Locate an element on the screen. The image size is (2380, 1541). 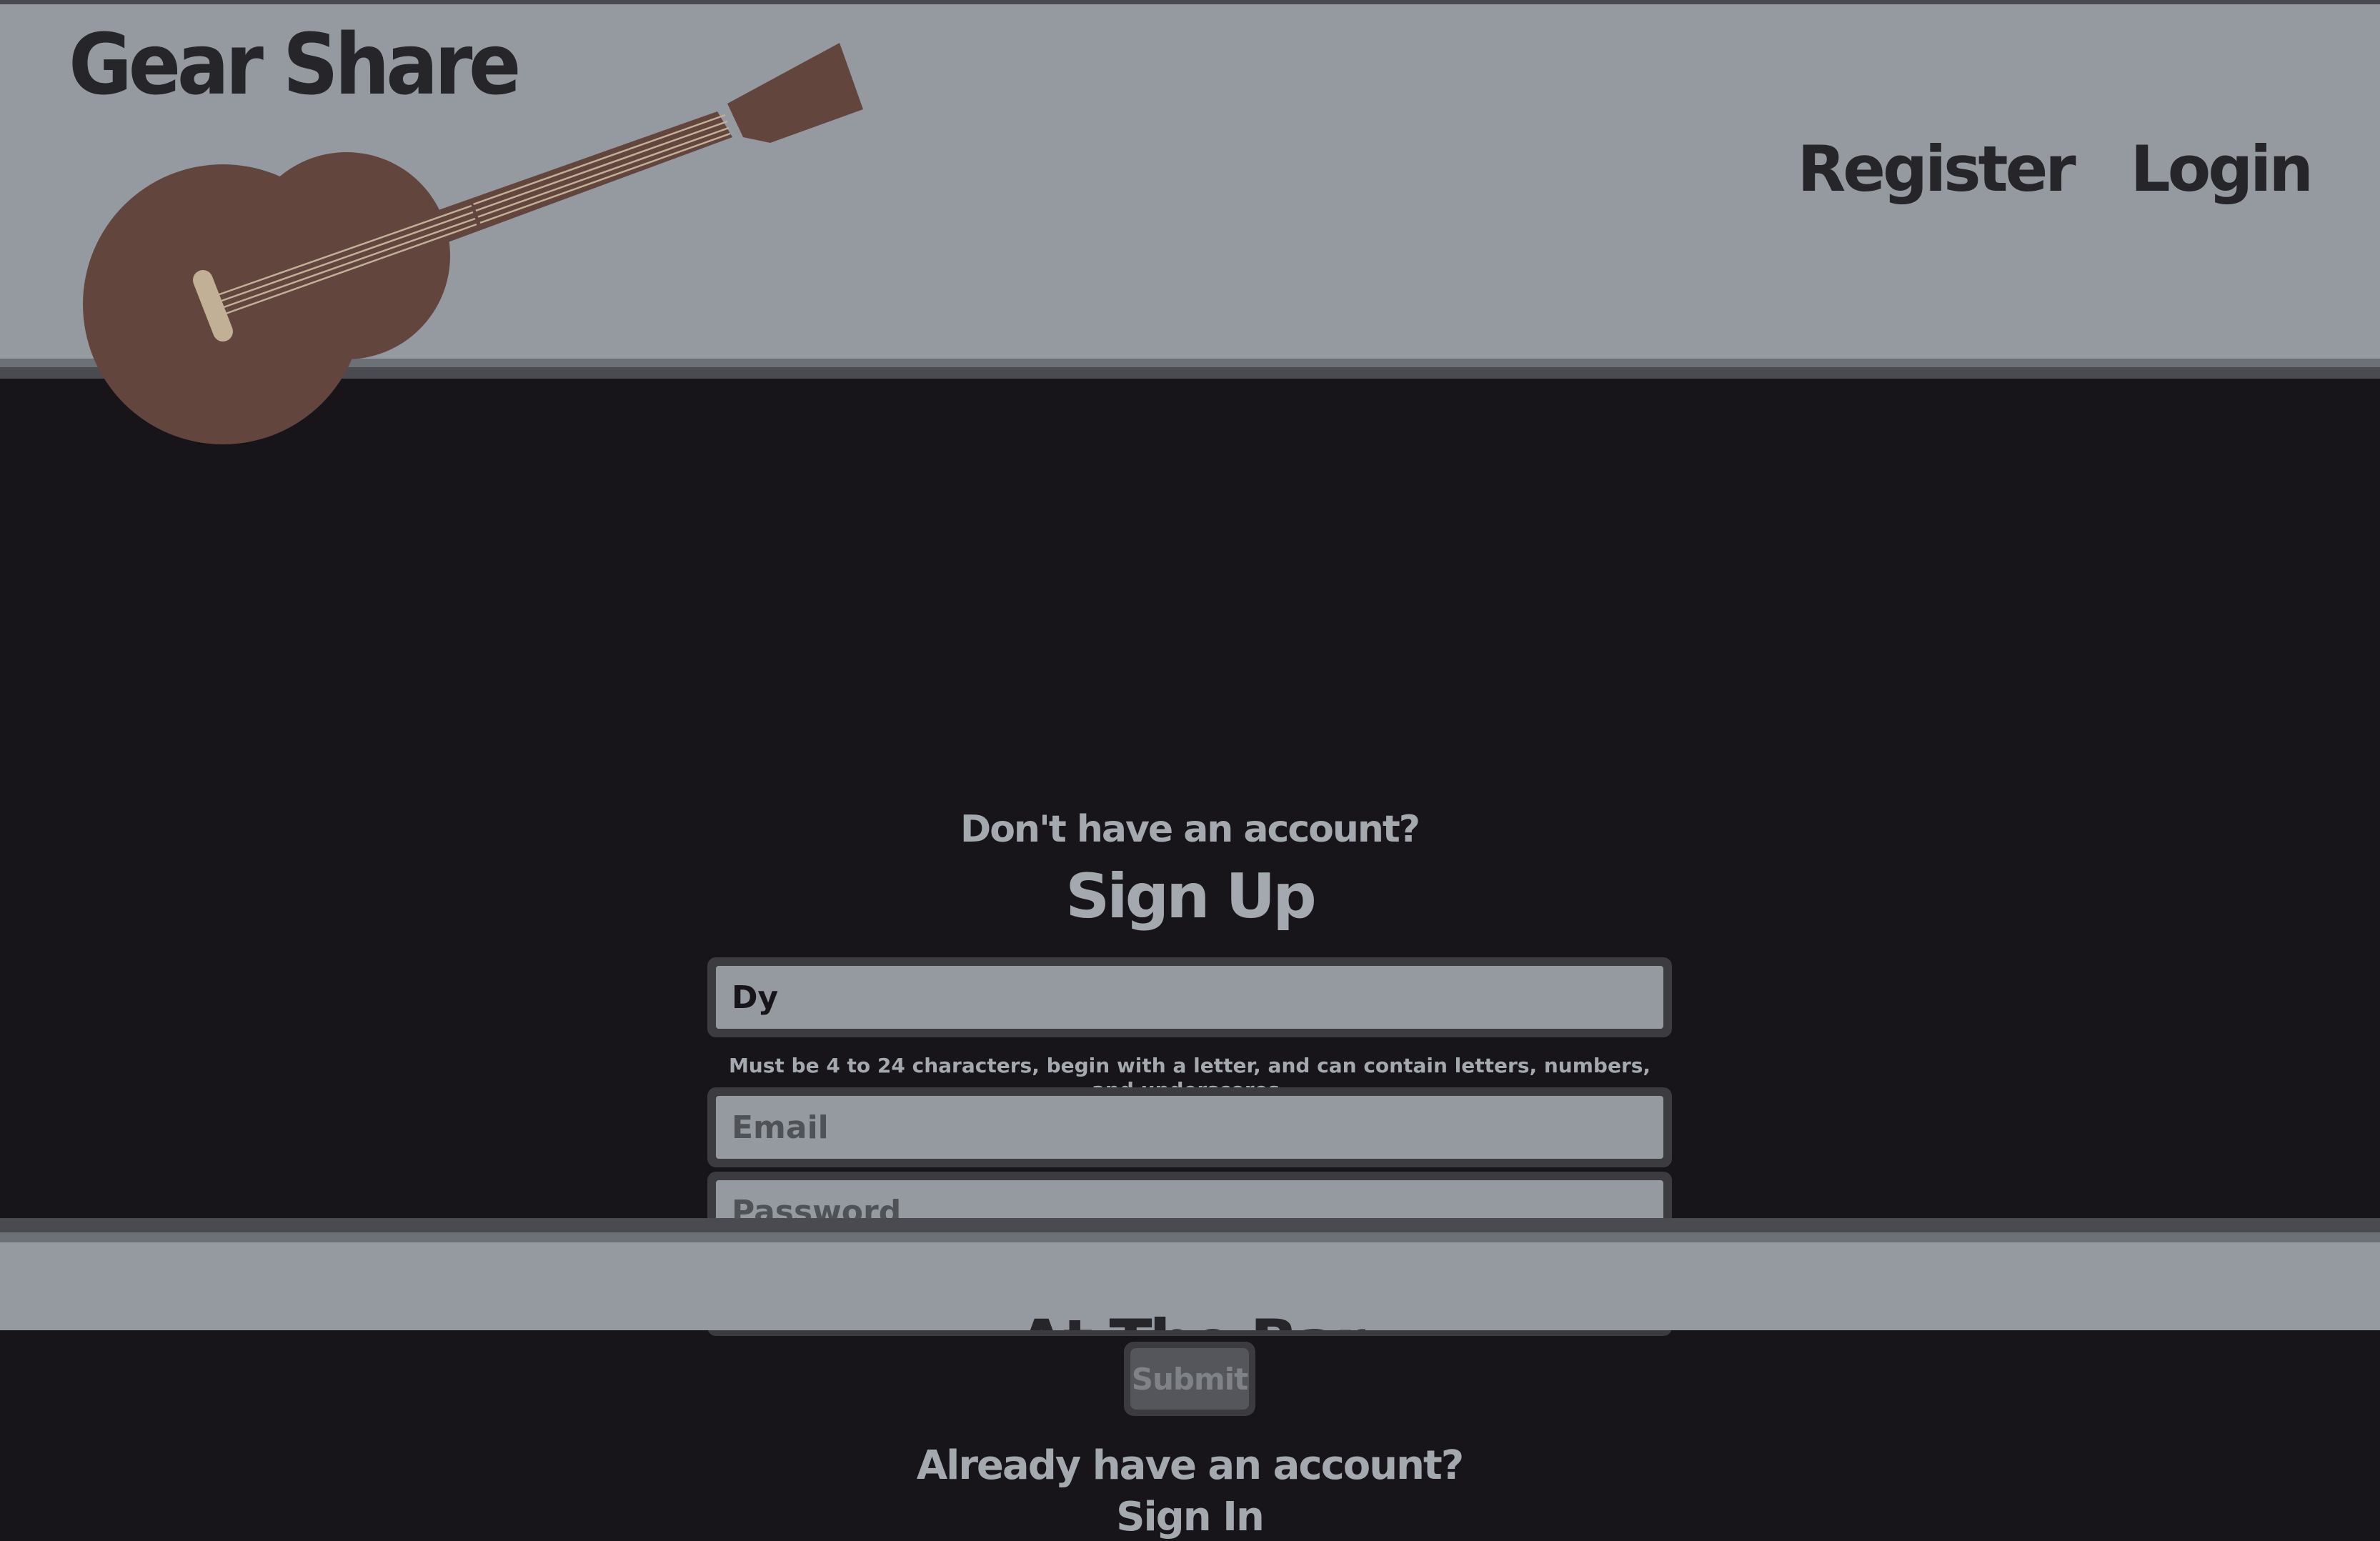
signup-prompt: Don't have an account? is located at coordinates (1190, 830).